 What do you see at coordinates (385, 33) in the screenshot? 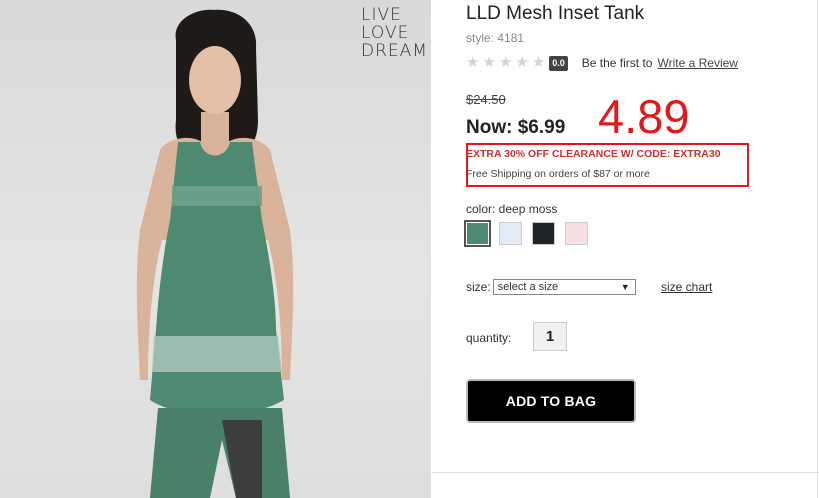
I see `logo-word-love: LOVE` at bounding box center [385, 33].